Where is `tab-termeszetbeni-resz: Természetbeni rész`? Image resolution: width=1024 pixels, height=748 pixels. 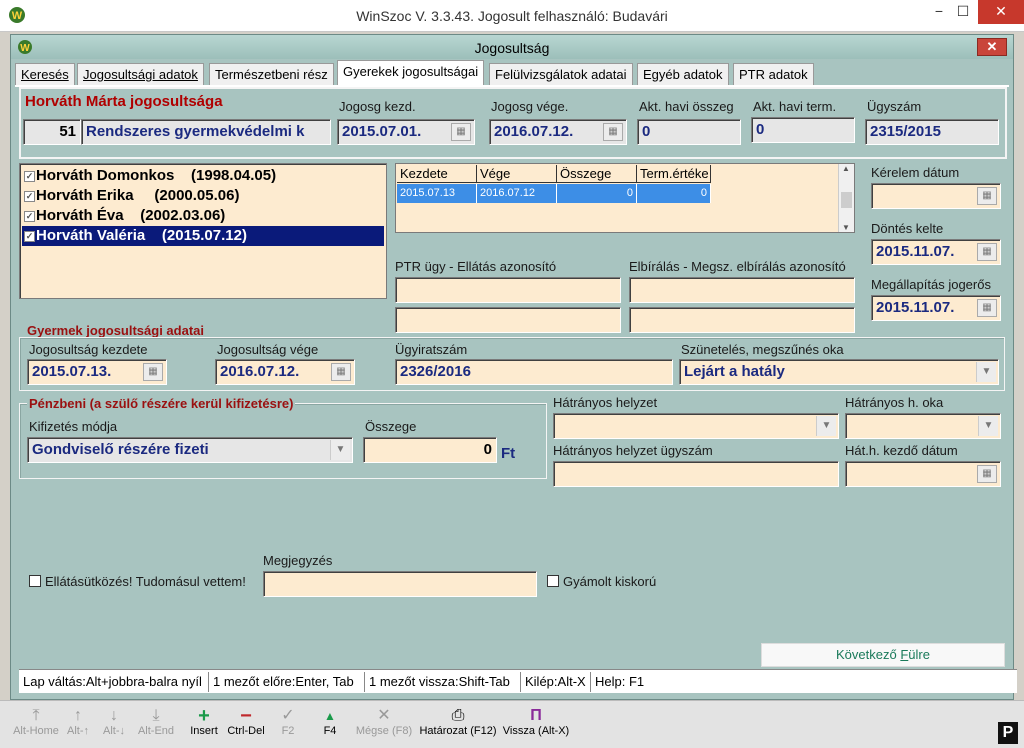
tab-termeszetbeni-resz: Természetbeni rész is located at coordinates (271, 74).